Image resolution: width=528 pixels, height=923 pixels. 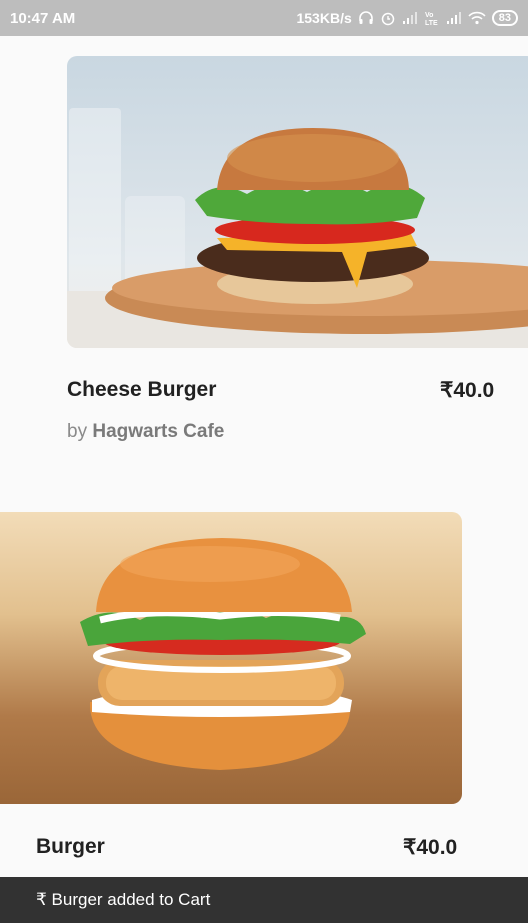 I want to click on item-title: Cheese Burger, so click(x=141, y=390).